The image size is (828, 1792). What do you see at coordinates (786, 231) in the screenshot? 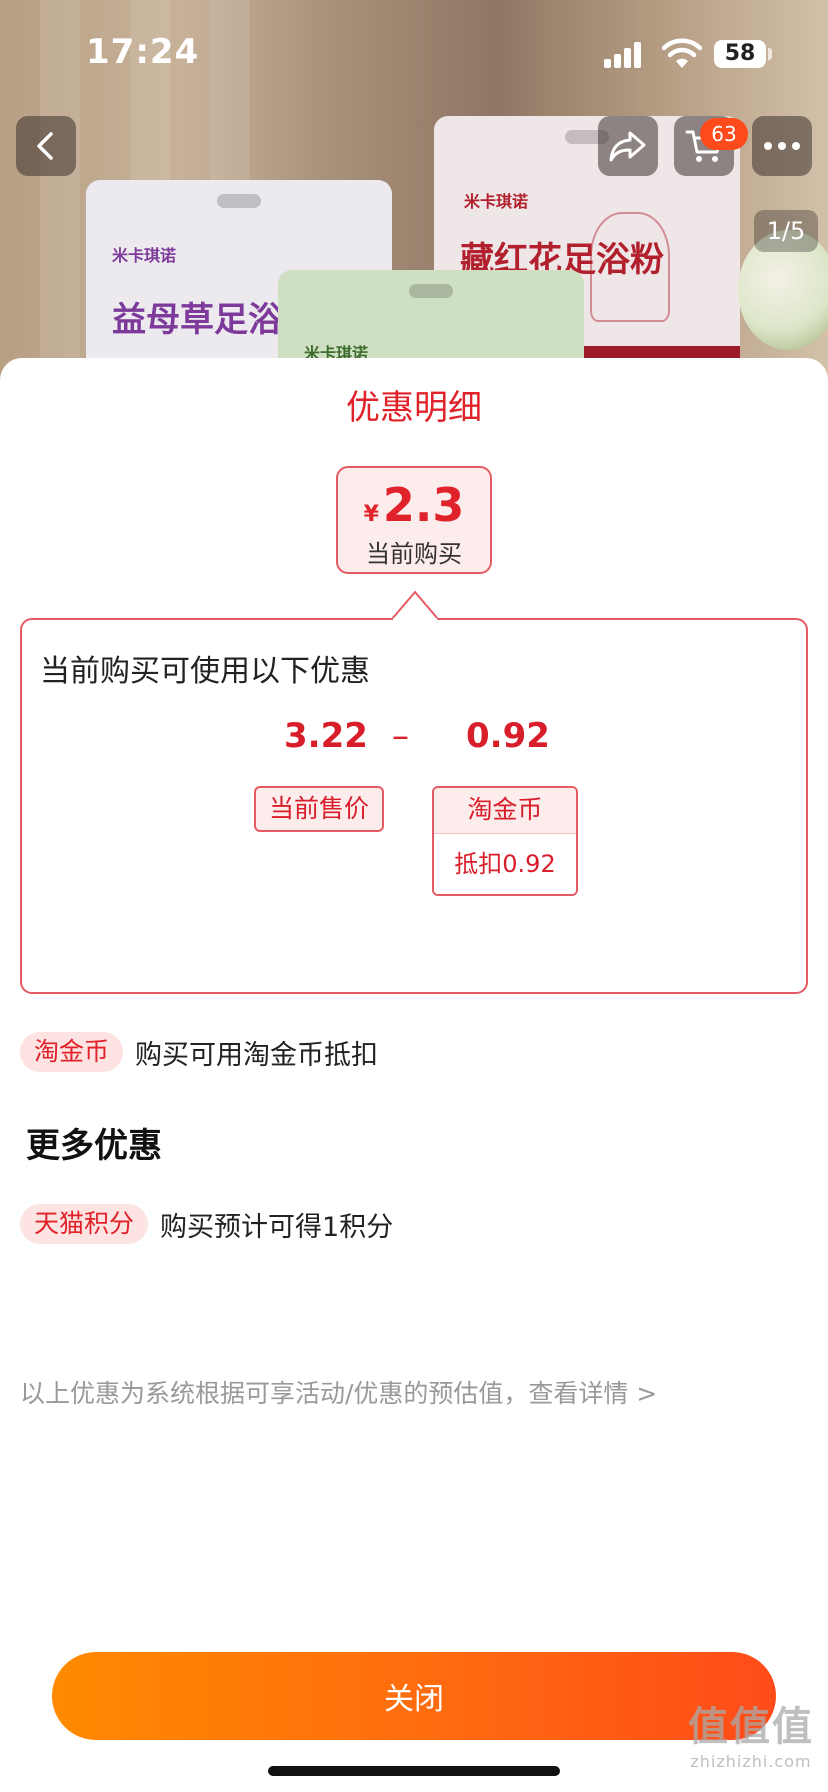
I see `image-pager: 1/5` at bounding box center [786, 231].